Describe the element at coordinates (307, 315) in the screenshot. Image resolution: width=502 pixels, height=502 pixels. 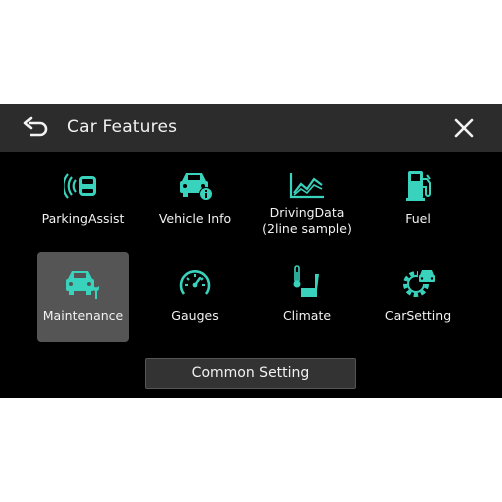
I see `feature-label: Climate` at that location.